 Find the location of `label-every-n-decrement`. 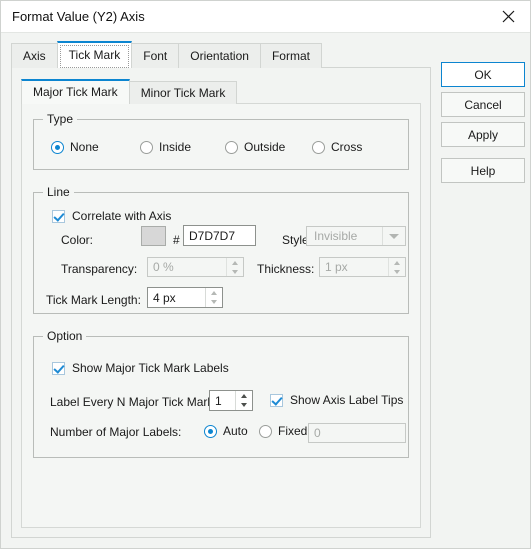

label-every-n-decrement is located at coordinates (244, 406).